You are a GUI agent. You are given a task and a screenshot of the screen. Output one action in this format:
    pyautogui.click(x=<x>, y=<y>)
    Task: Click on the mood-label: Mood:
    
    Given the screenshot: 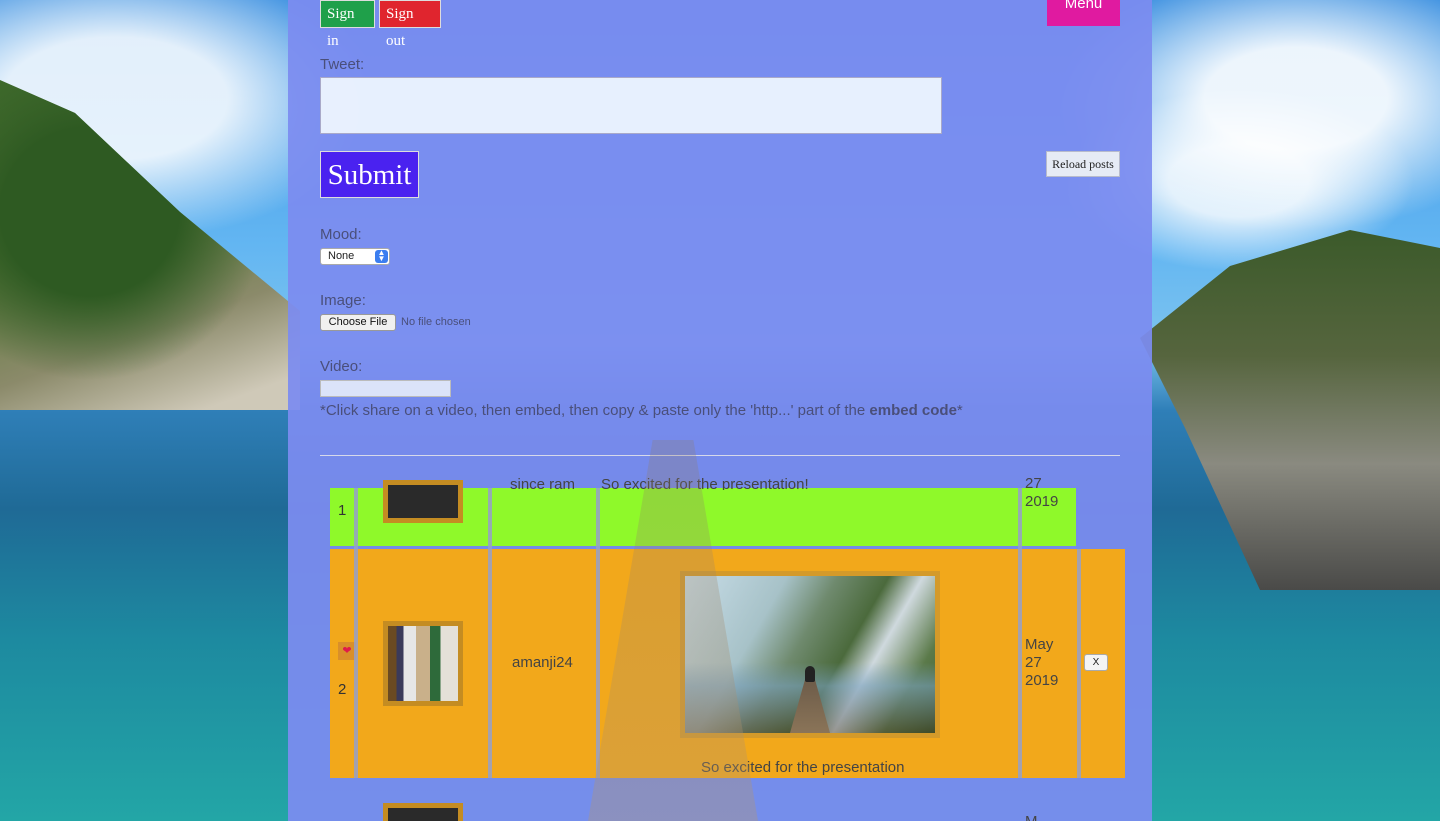 What is the action you would take?
    pyautogui.click(x=341, y=234)
    